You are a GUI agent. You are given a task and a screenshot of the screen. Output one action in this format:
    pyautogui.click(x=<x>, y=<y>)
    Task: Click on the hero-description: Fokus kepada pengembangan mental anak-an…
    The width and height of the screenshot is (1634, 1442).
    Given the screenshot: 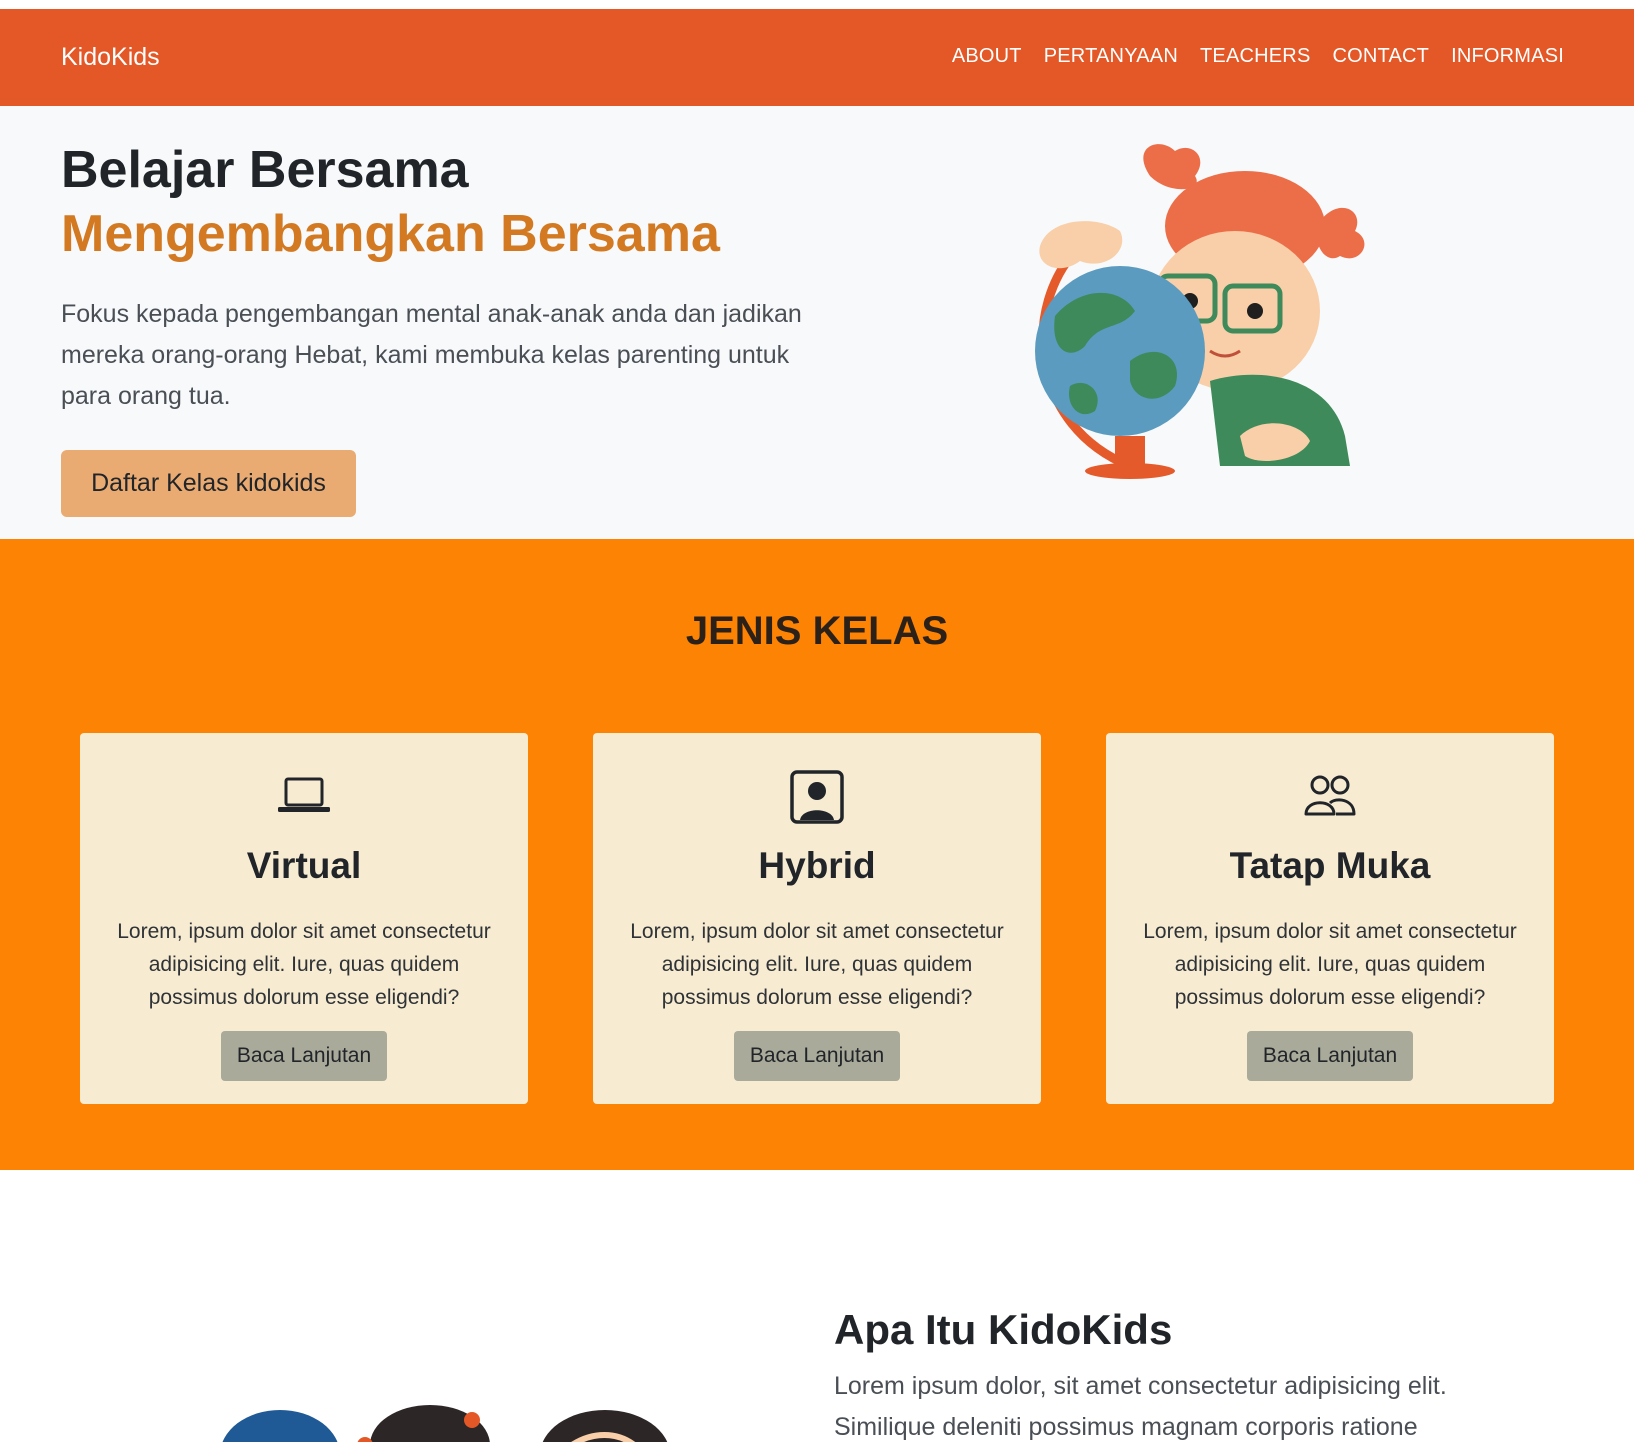 What is the action you would take?
    pyautogui.click(x=431, y=355)
    